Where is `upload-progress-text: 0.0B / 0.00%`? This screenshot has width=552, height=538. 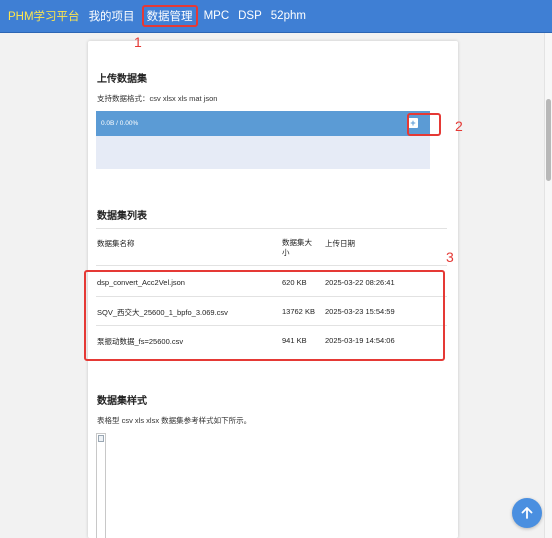 upload-progress-text: 0.0B / 0.00% is located at coordinates (120, 123).